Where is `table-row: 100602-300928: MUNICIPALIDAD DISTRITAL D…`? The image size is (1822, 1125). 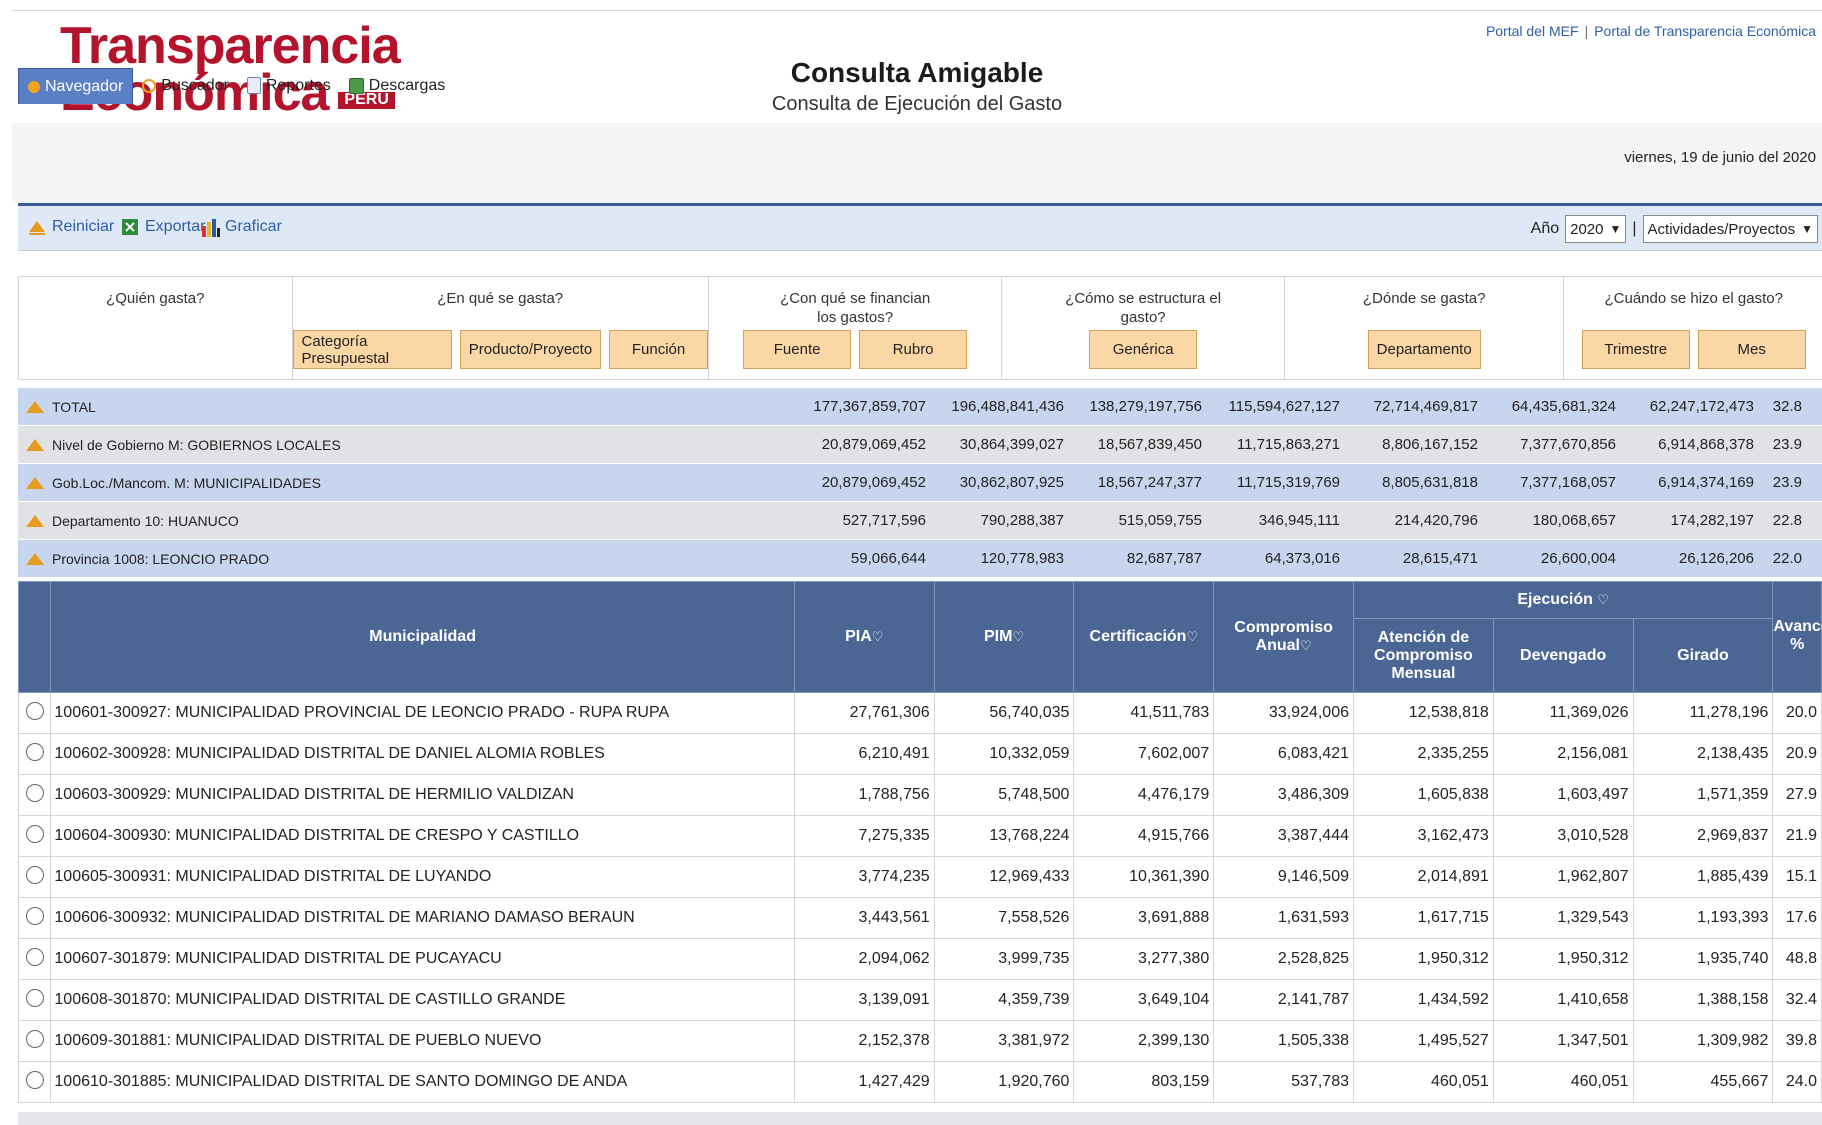
table-row: 100602-300928: MUNICIPALIDAD DISTRITAL D… is located at coordinates (919, 754).